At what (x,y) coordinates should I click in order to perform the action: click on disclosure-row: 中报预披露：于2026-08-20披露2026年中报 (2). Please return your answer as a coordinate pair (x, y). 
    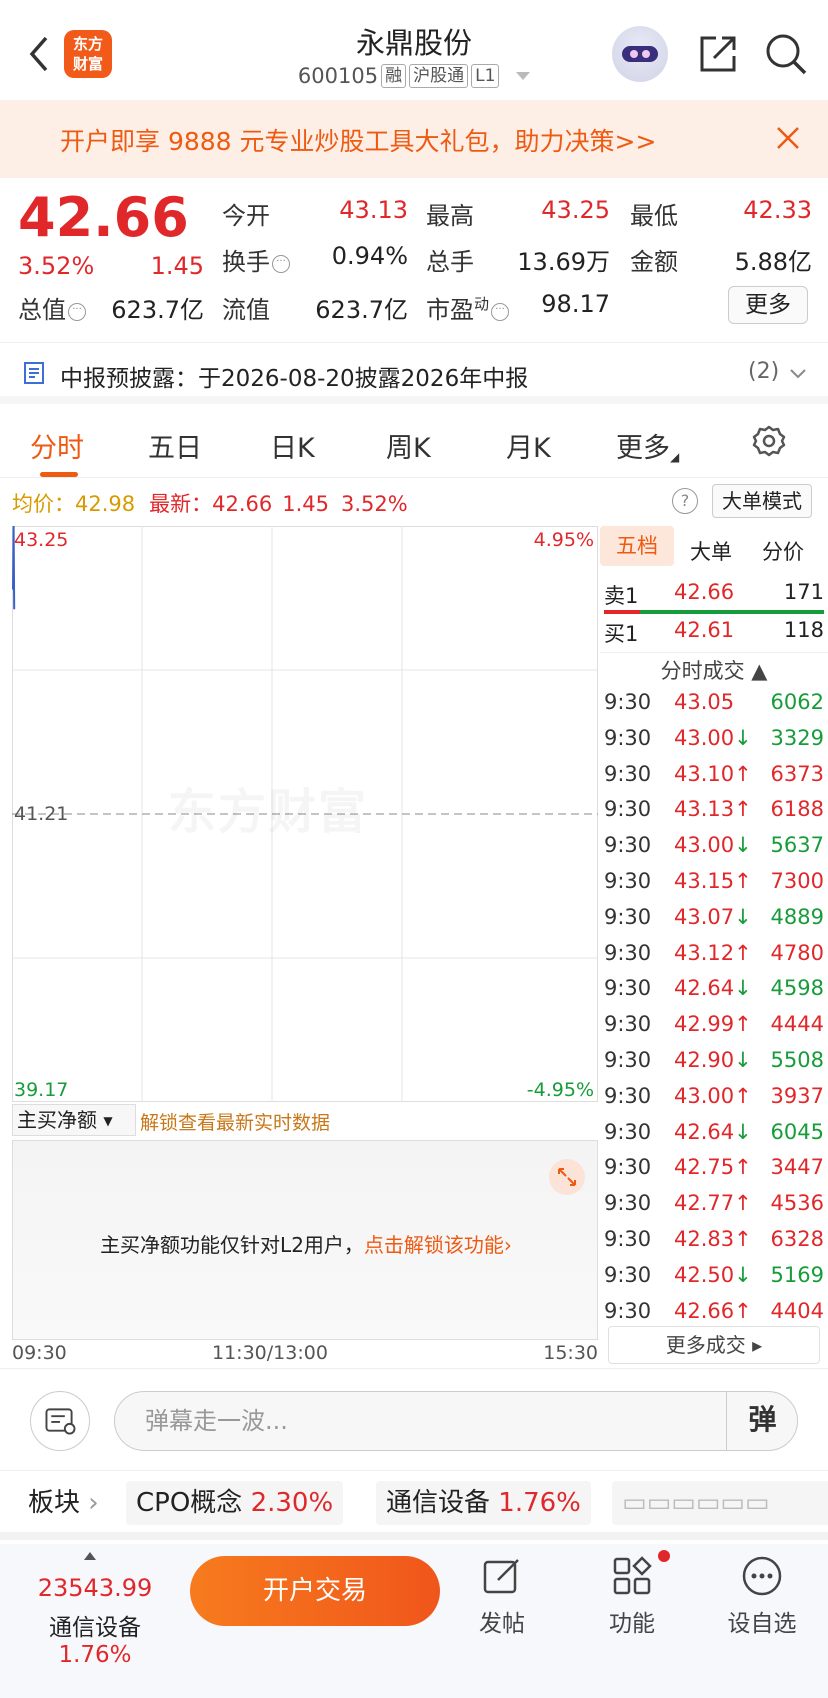
    Looking at the image, I should click on (414, 373).